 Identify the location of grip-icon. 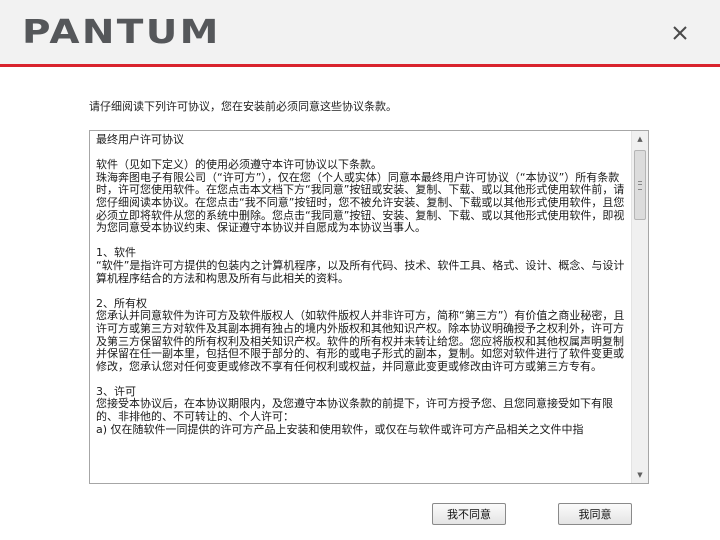
(640, 185).